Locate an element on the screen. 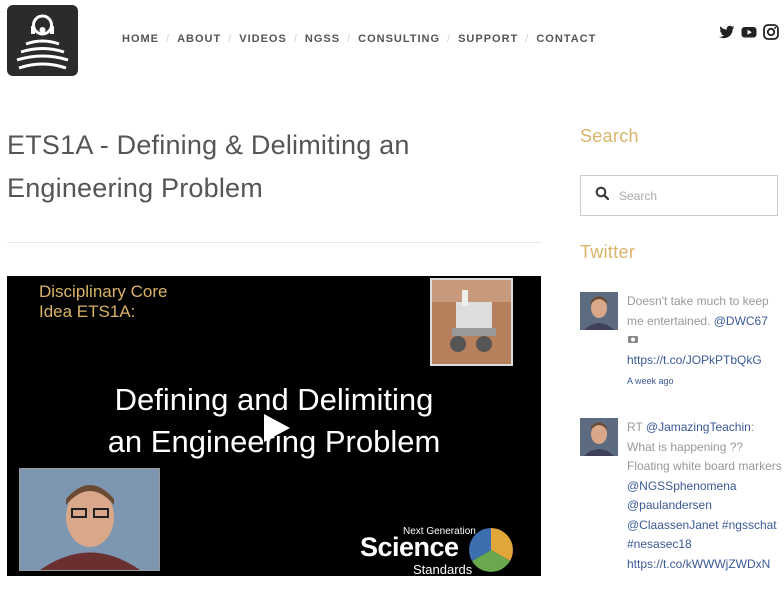  tweet-link: https://t.co/JOPkPTbQkG is located at coordinates (694, 360).